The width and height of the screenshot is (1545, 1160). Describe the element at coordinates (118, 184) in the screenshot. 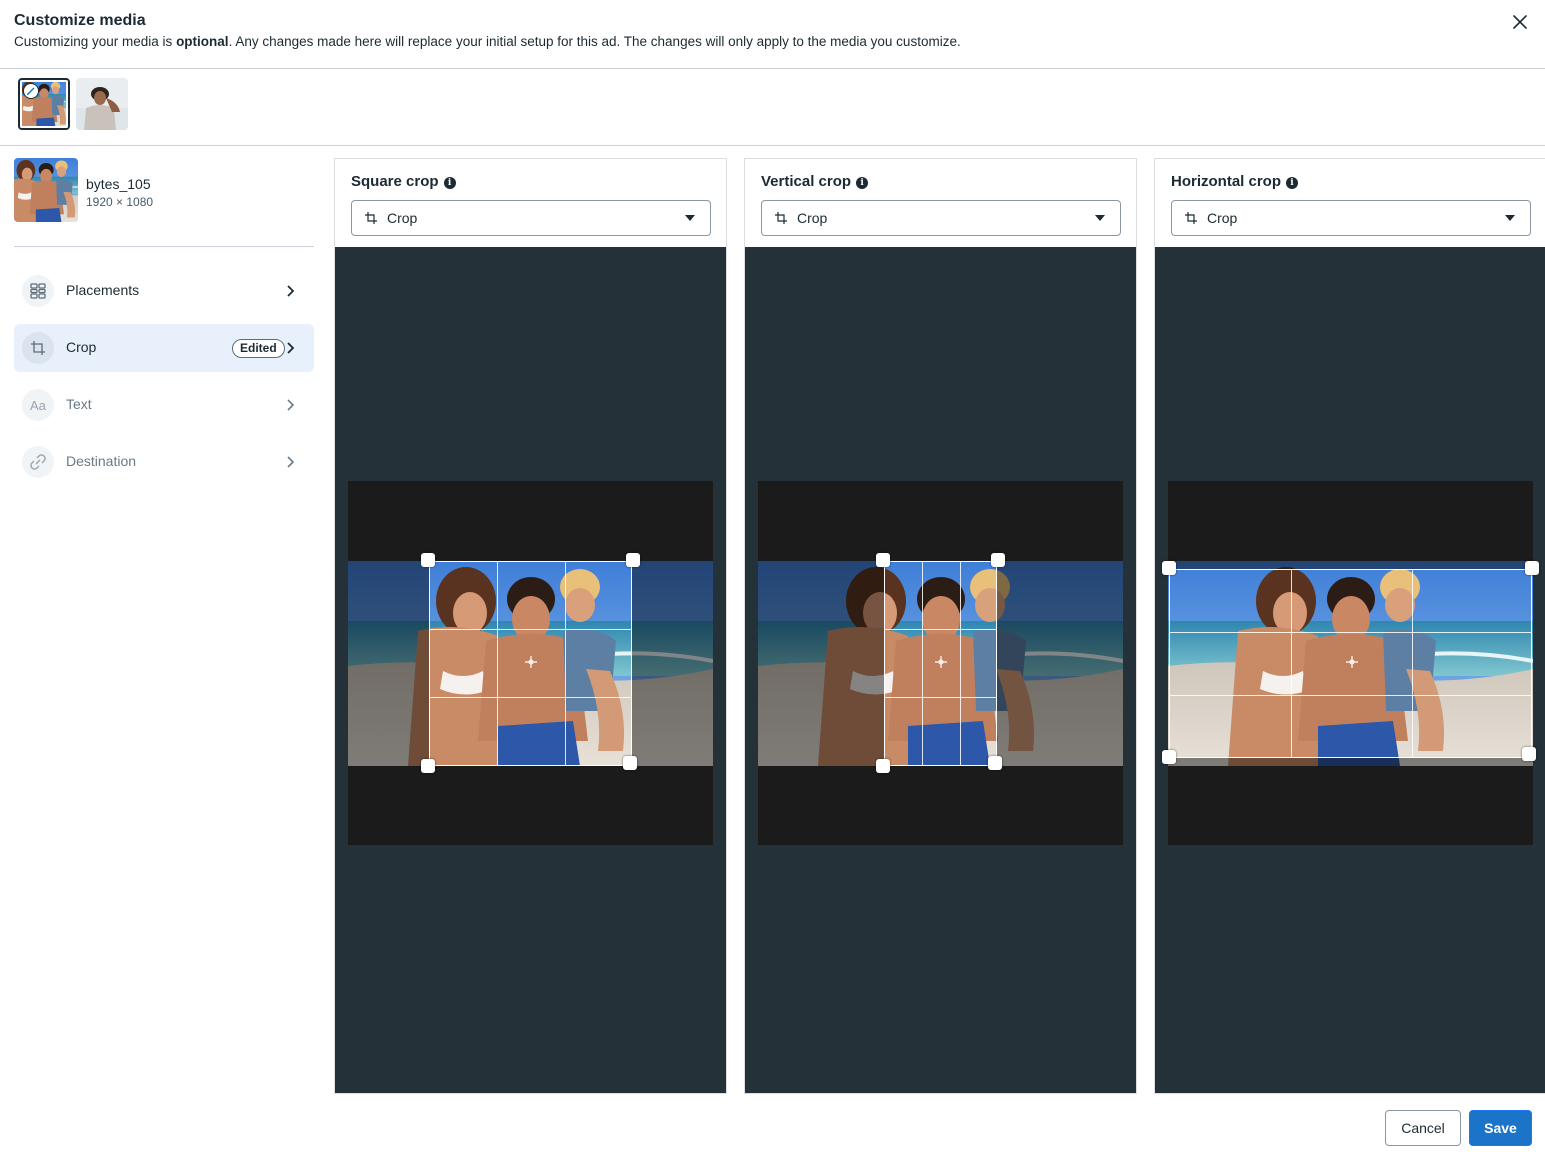

I see `media-name: bytes_105` at that location.